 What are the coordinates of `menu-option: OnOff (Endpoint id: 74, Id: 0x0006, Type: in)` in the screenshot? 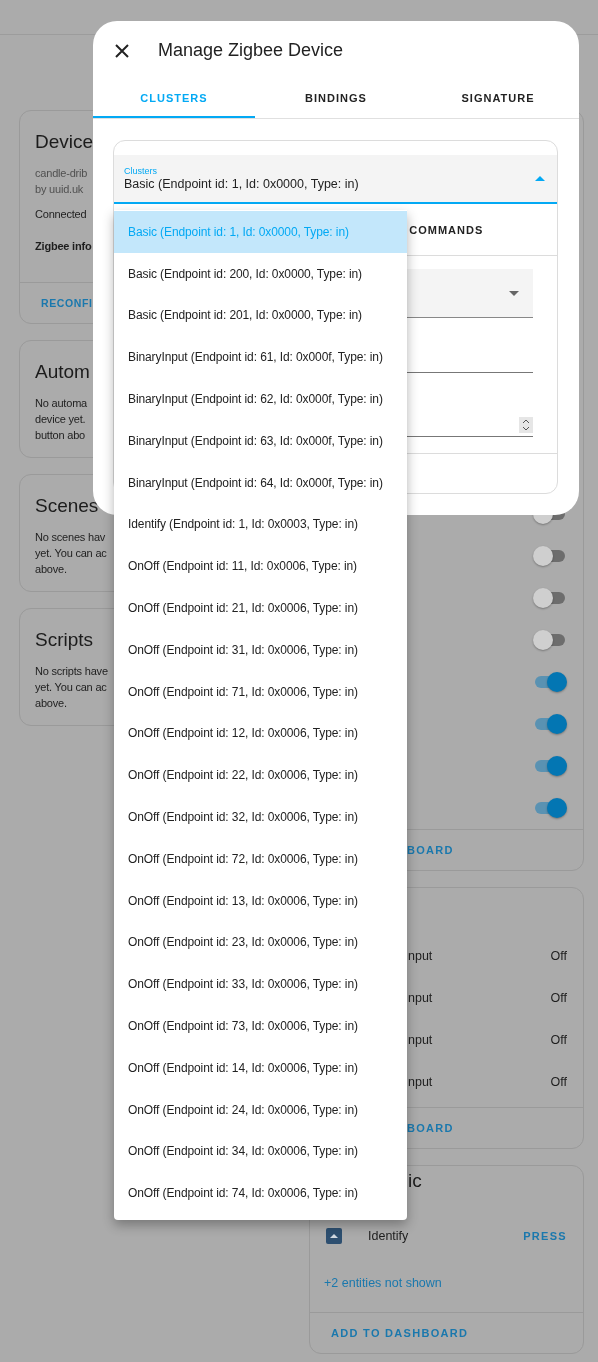 It's located at (260, 1193).